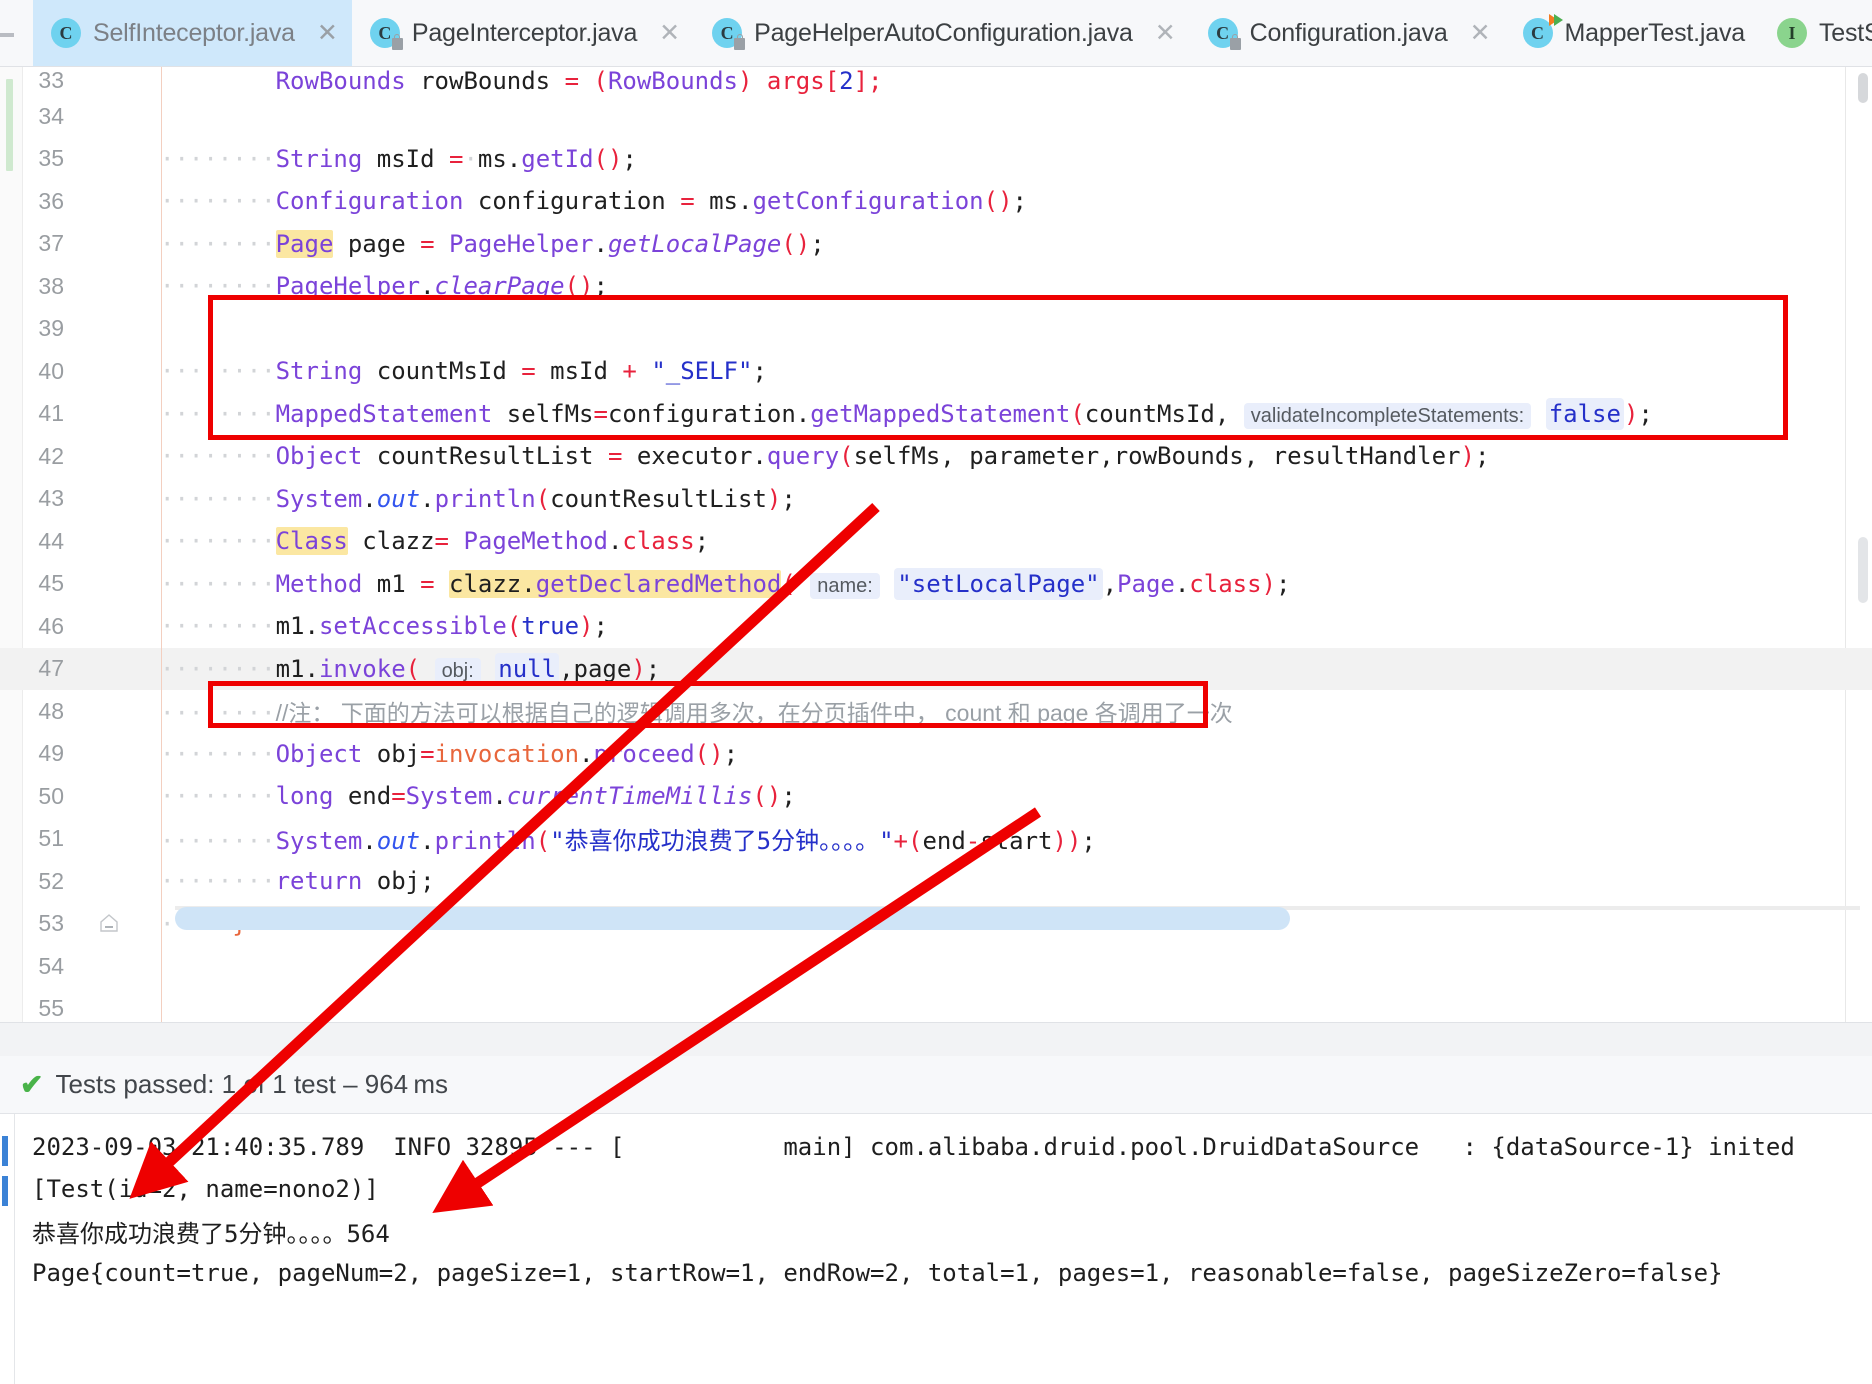  Describe the element at coordinates (1005, 159) in the screenshot. I see `code-text: ········String msId =·ms.getId();` at that location.